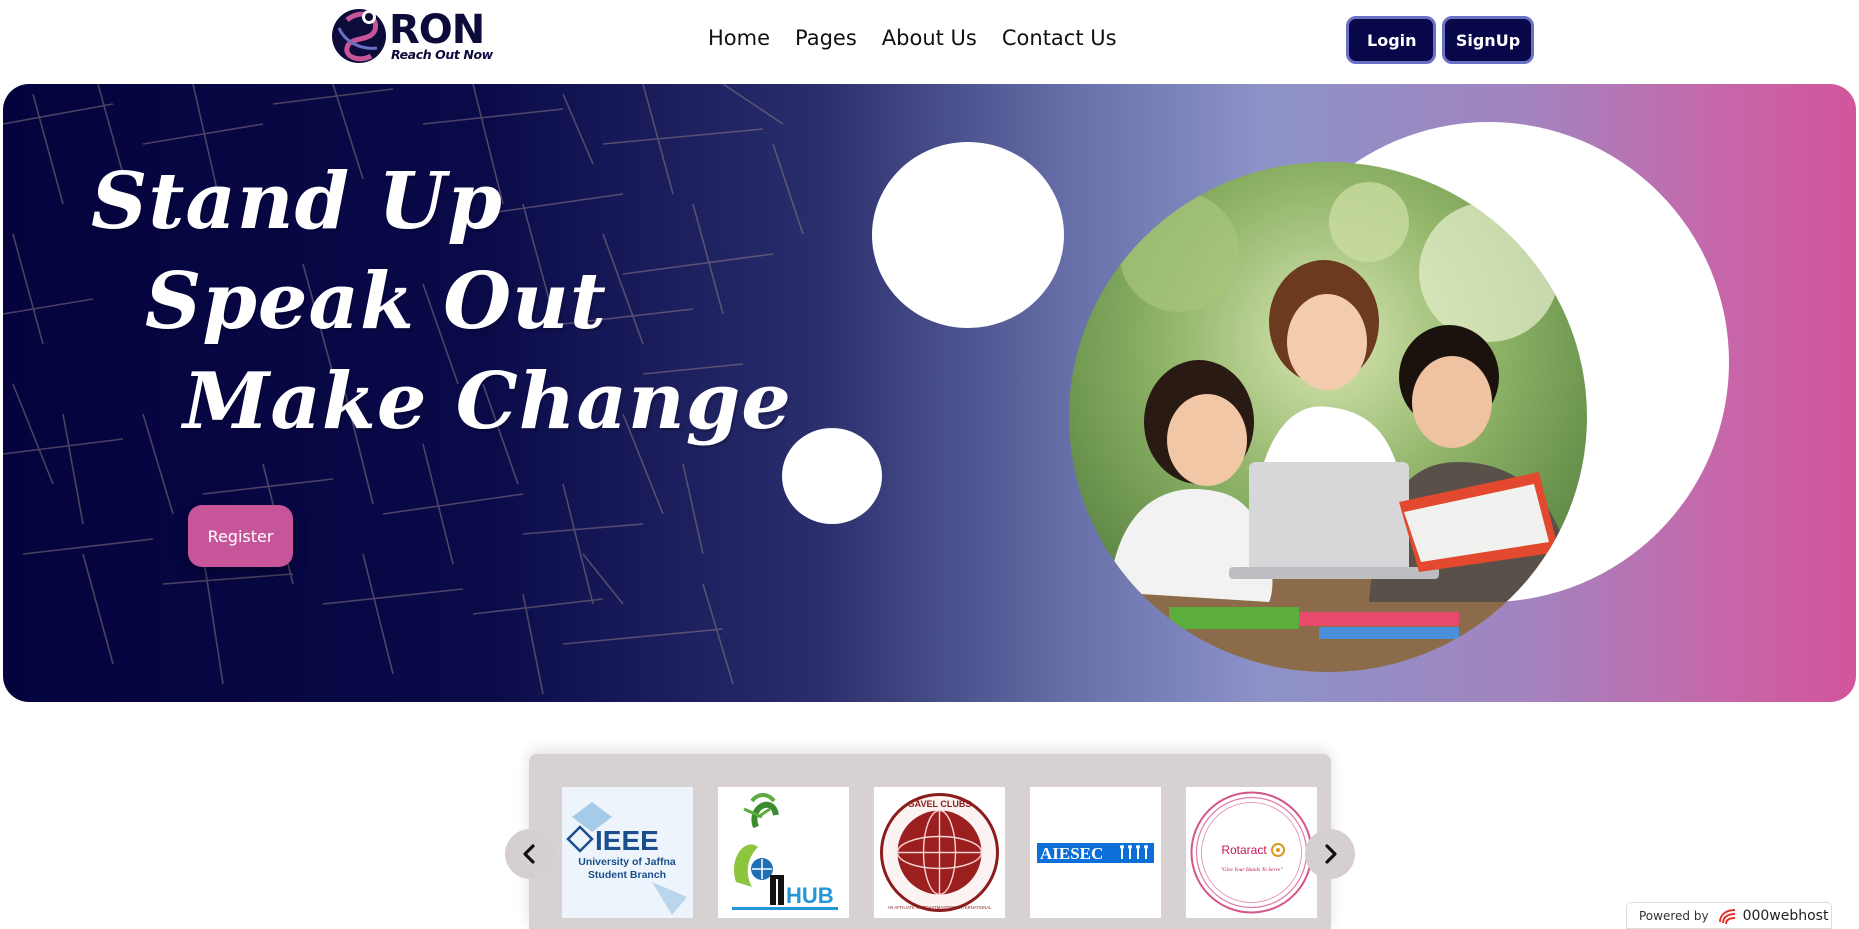 Image resolution: width=1859 pixels, height=929 pixels. Describe the element at coordinates (627, 840) in the screenshot. I see `svg-text: IEEE` at that location.